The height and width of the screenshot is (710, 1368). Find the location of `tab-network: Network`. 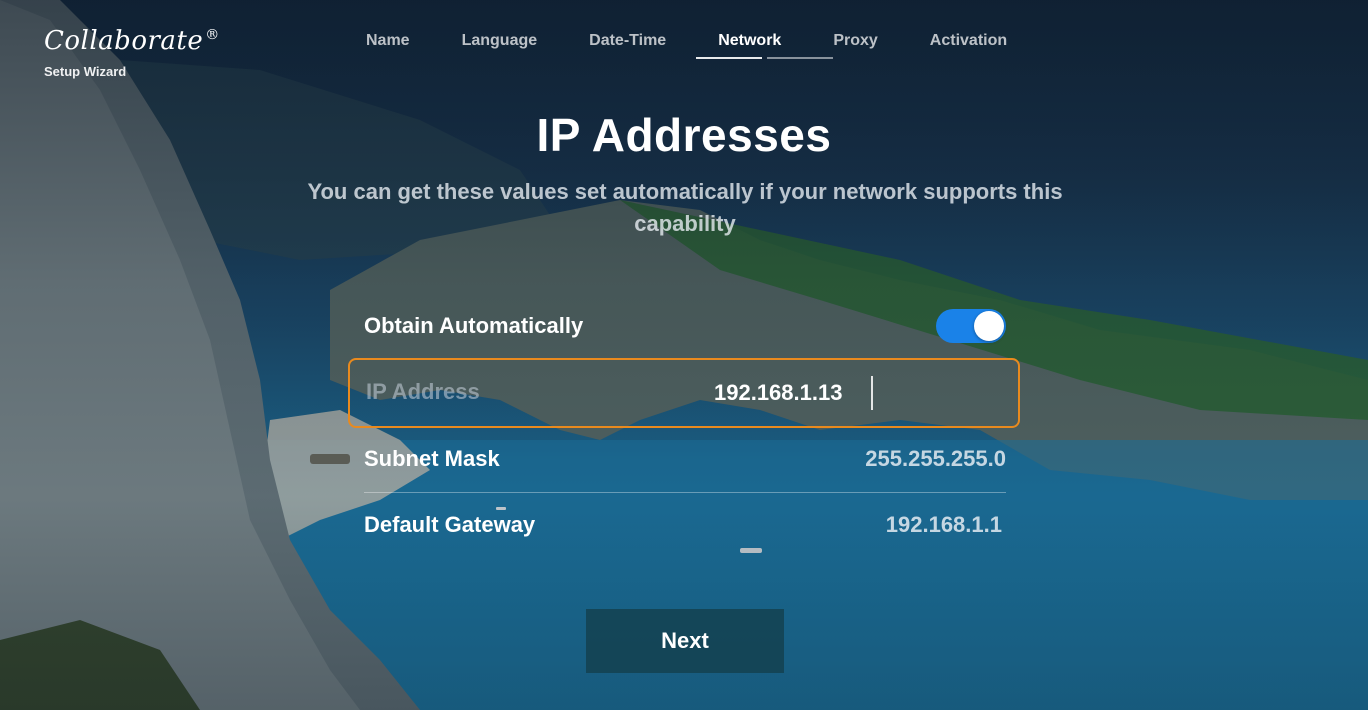

tab-network: Network is located at coordinates (763, 45).